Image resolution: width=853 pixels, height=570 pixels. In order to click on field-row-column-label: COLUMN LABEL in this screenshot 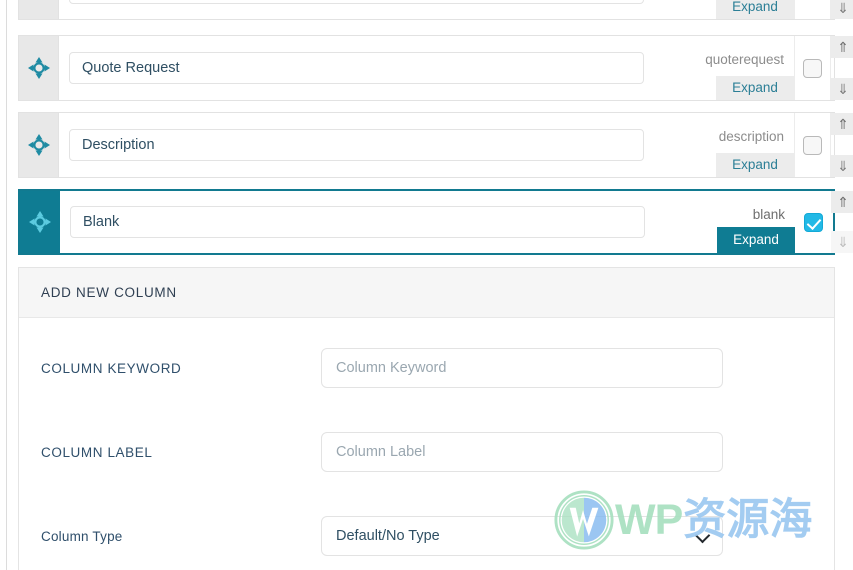, I will do `click(427, 452)`.